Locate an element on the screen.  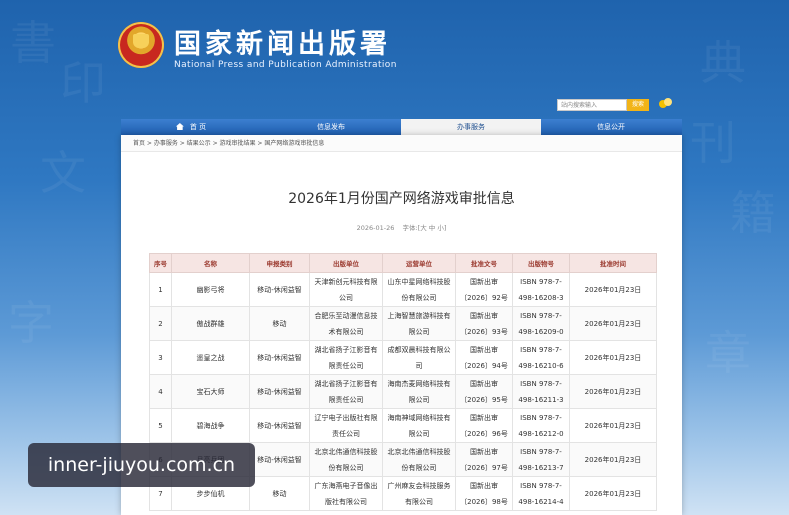
isbn-cell: ISBN 978-7-498-16208-3 is located at coordinates (541, 289).